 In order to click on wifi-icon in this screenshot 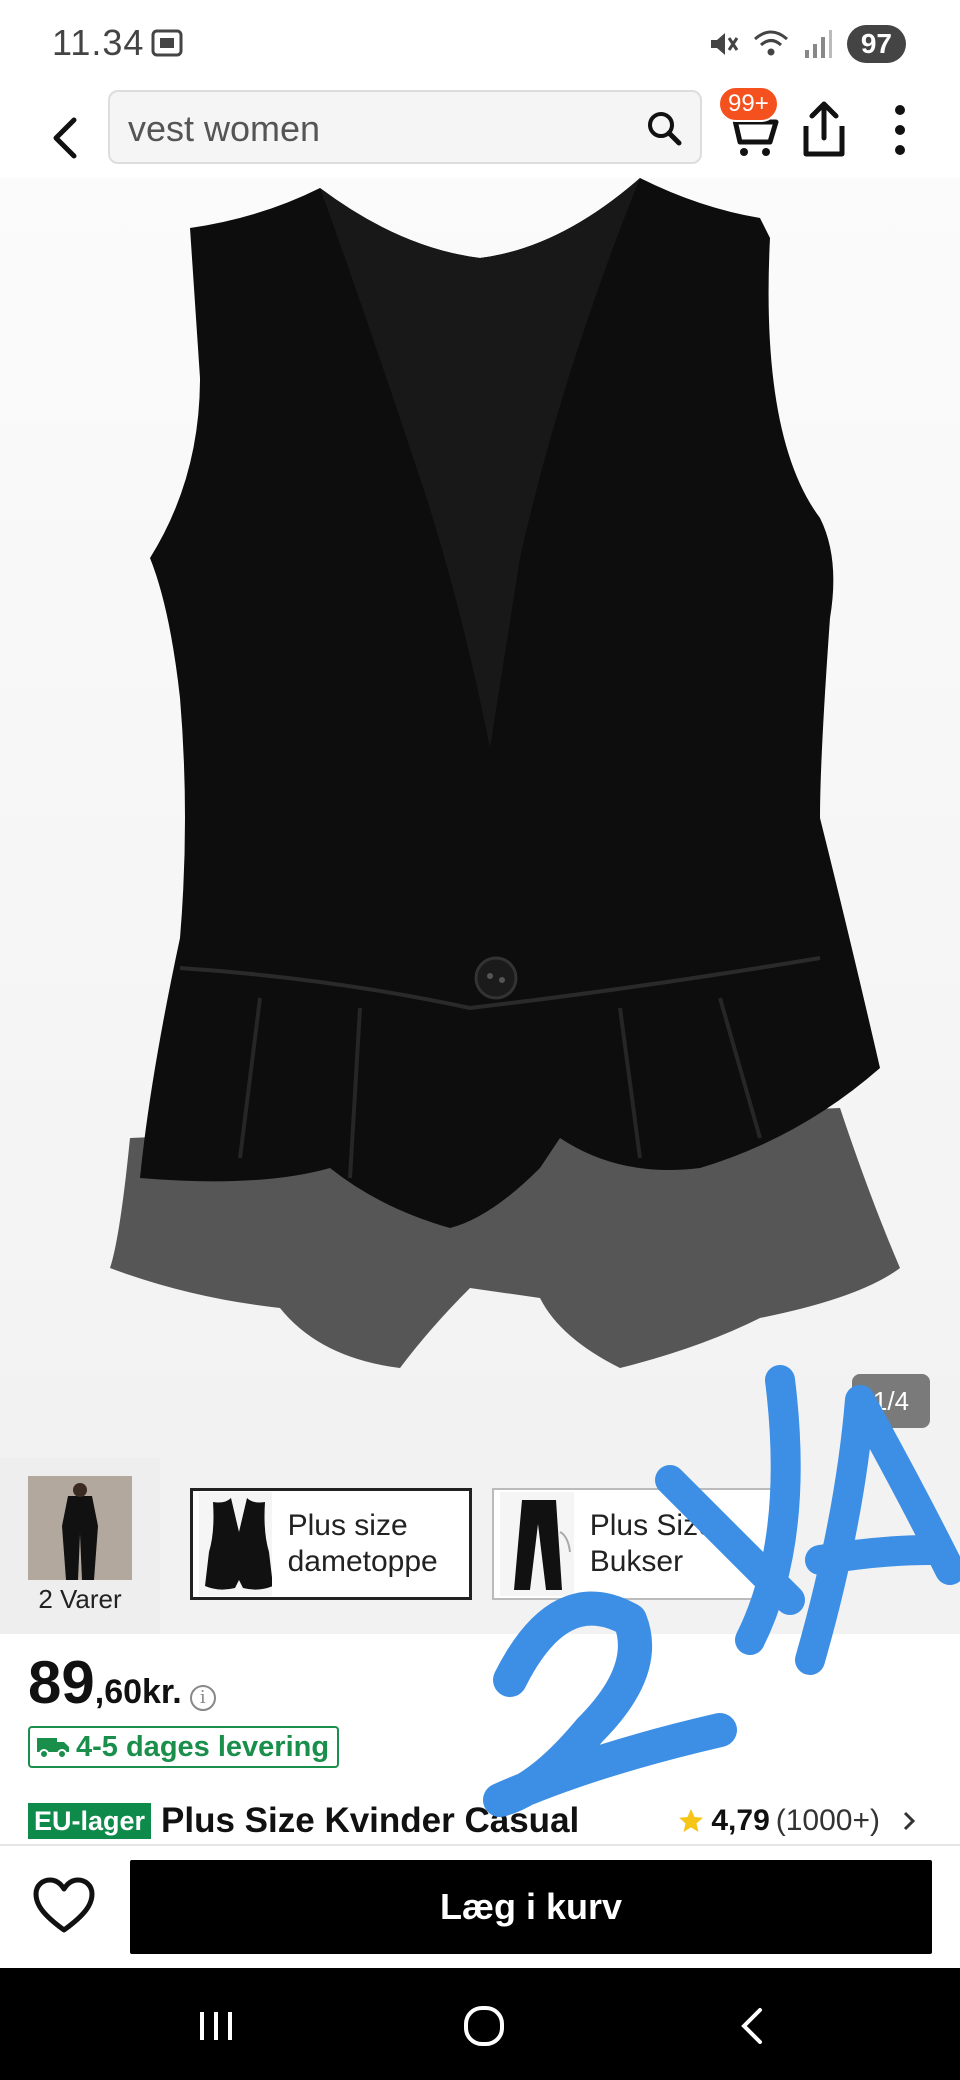, I will do `click(770, 43)`.